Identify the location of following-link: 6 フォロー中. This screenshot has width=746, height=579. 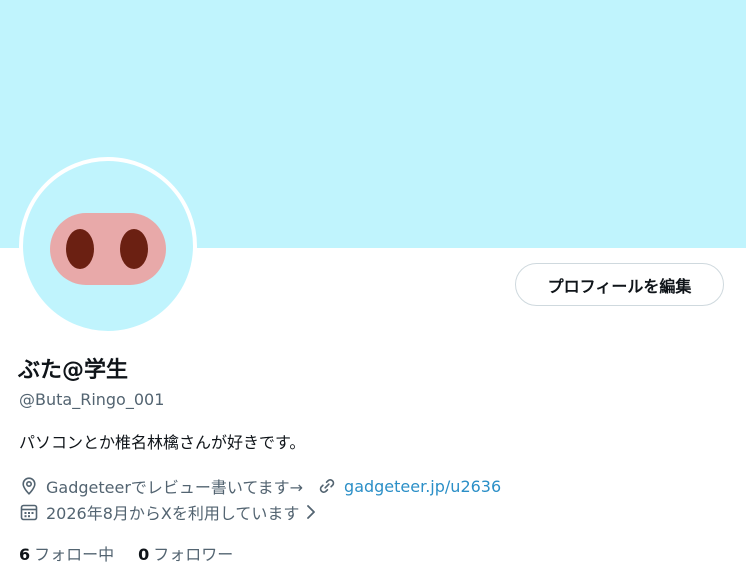
(66, 553).